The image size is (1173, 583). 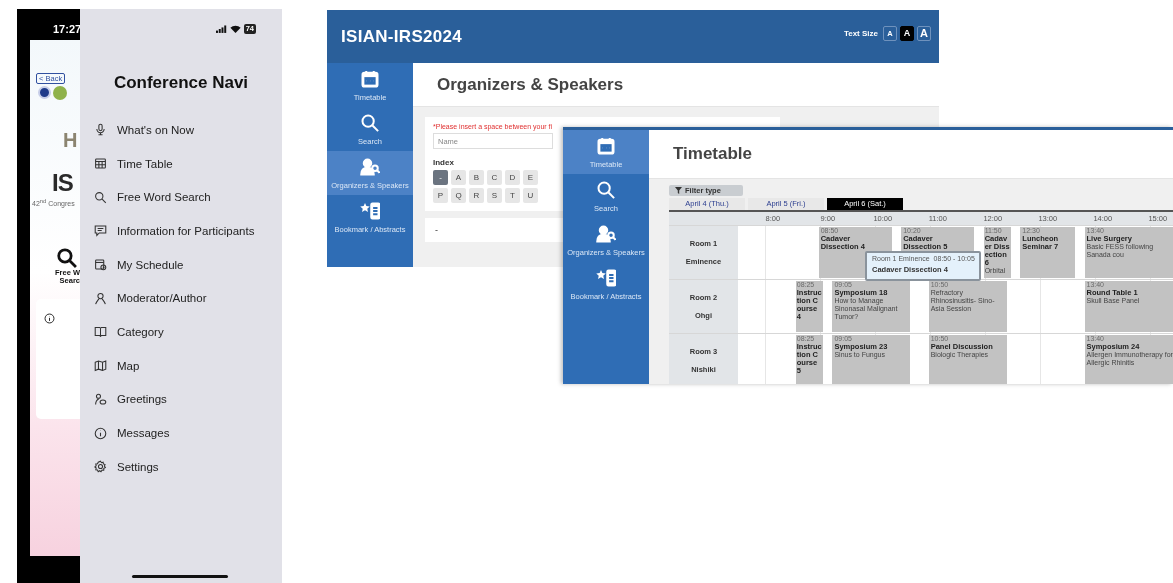 I want to click on text-size-label: Text Size, so click(x=860, y=33).